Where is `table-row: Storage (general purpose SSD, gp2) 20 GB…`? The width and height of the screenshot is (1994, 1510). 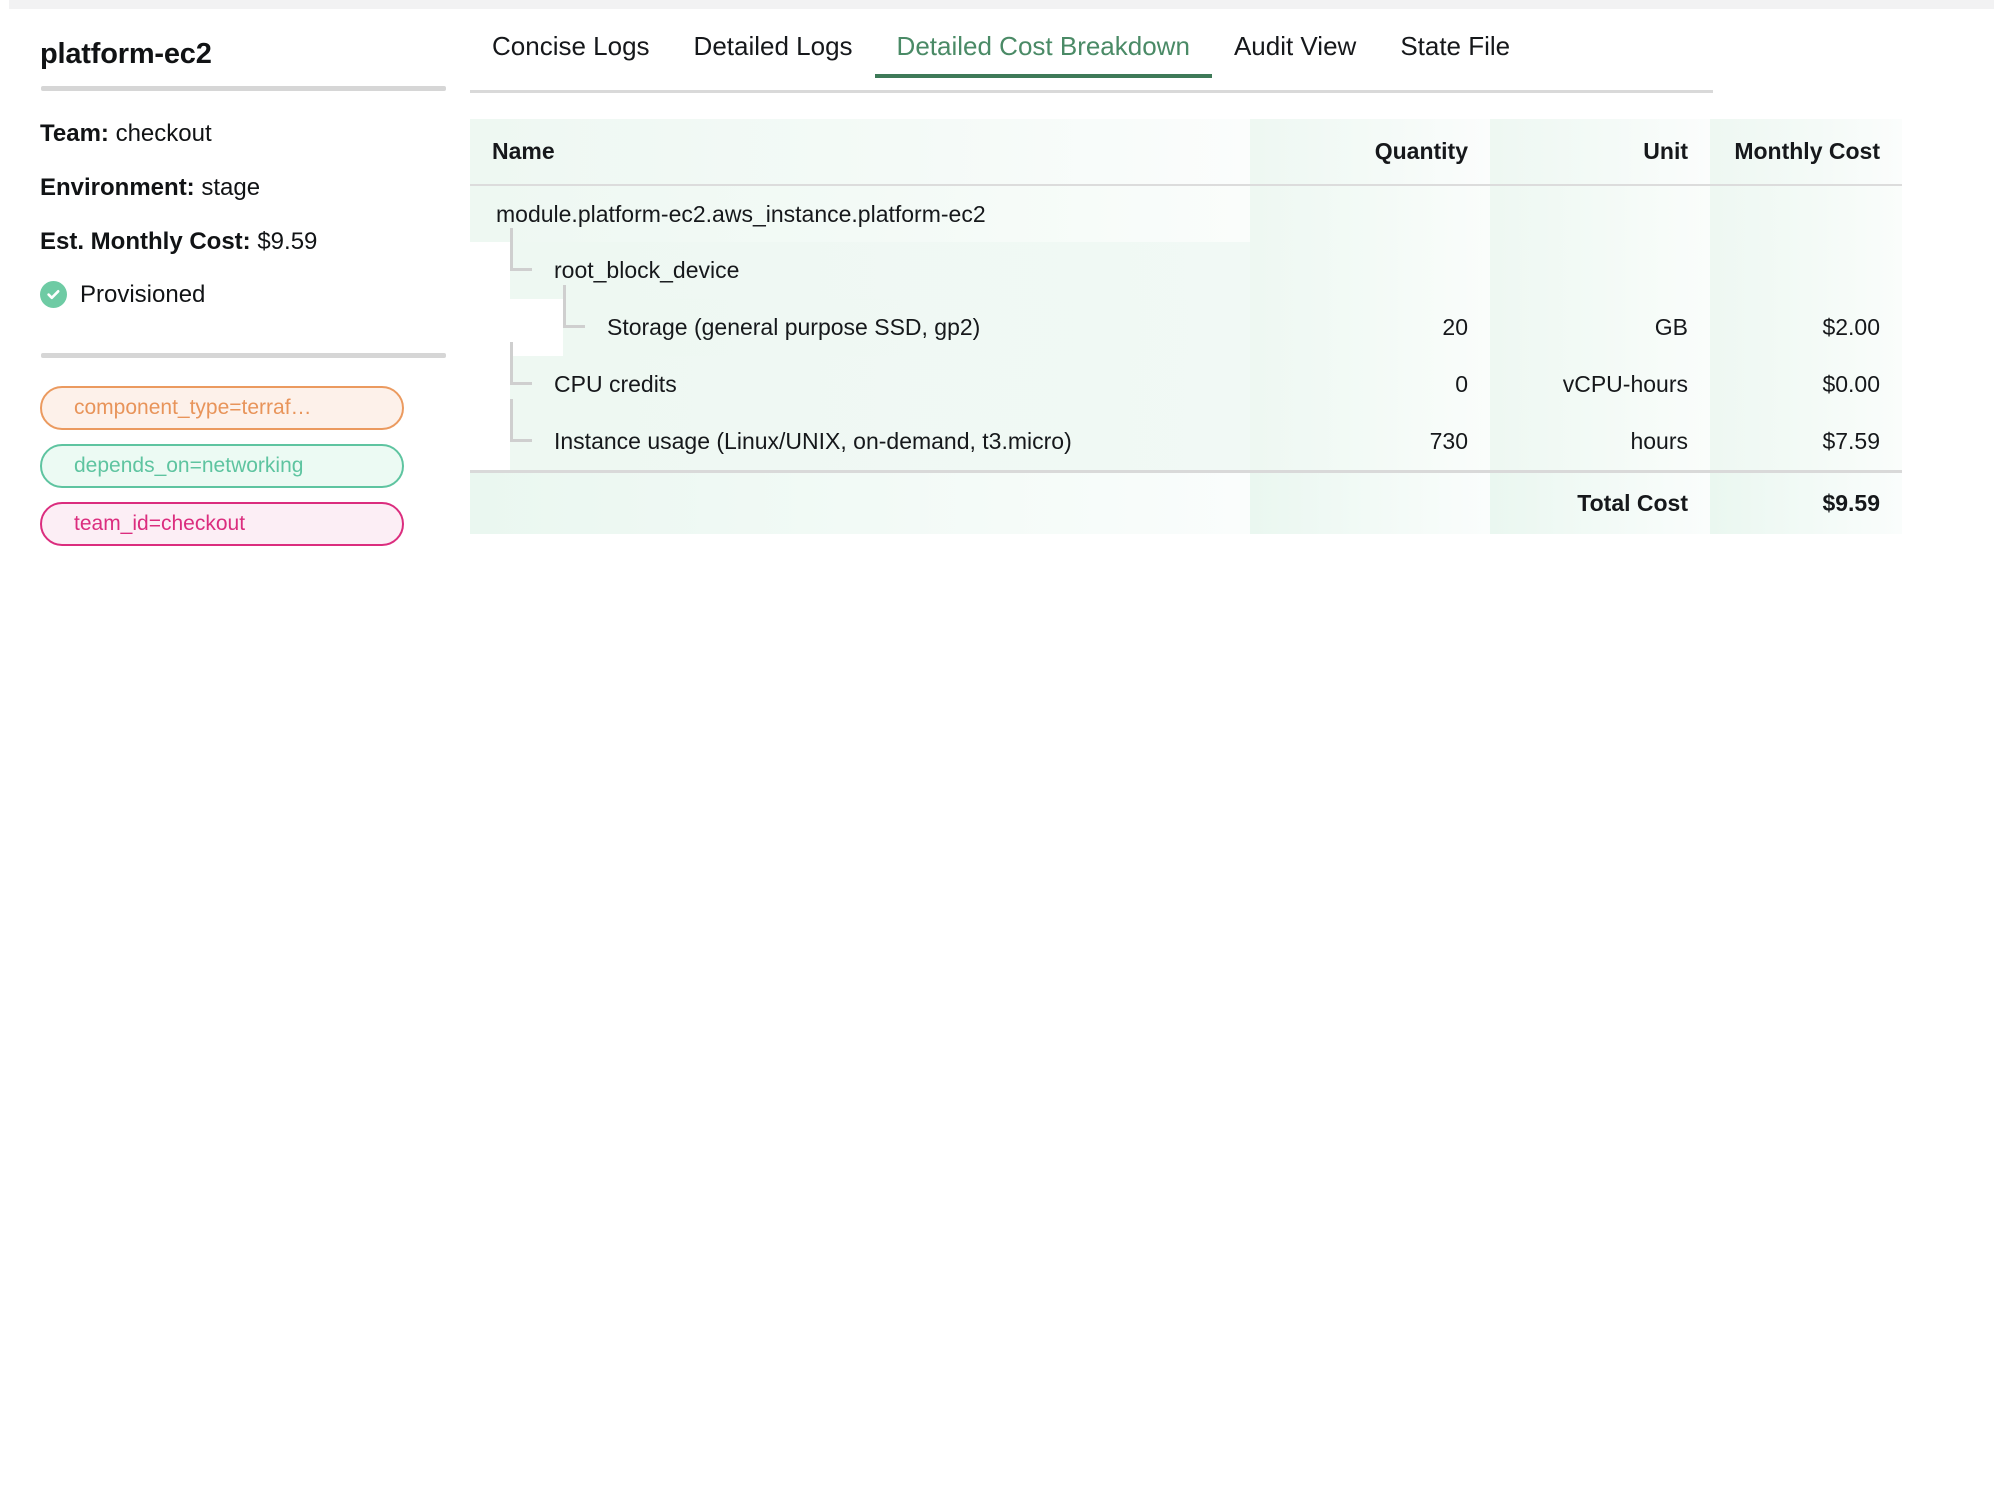 table-row: Storage (general purpose SSD, gp2) 20 GB… is located at coordinates (1186, 320).